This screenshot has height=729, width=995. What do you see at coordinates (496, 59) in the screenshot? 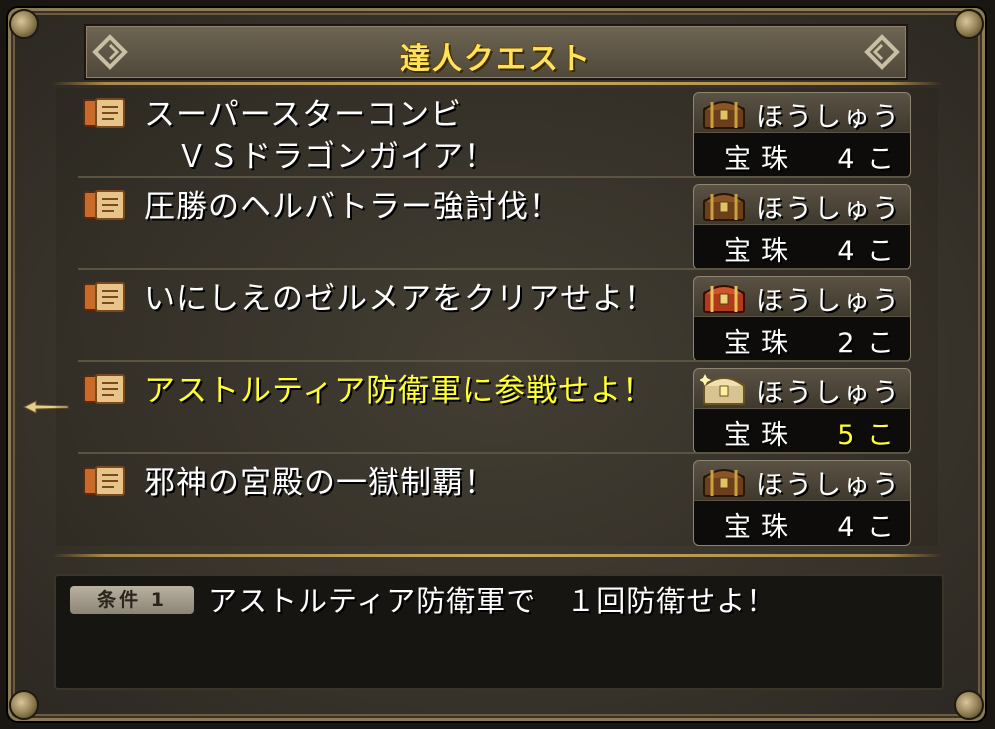
I see `window-title: 達人クエスト` at bounding box center [496, 59].